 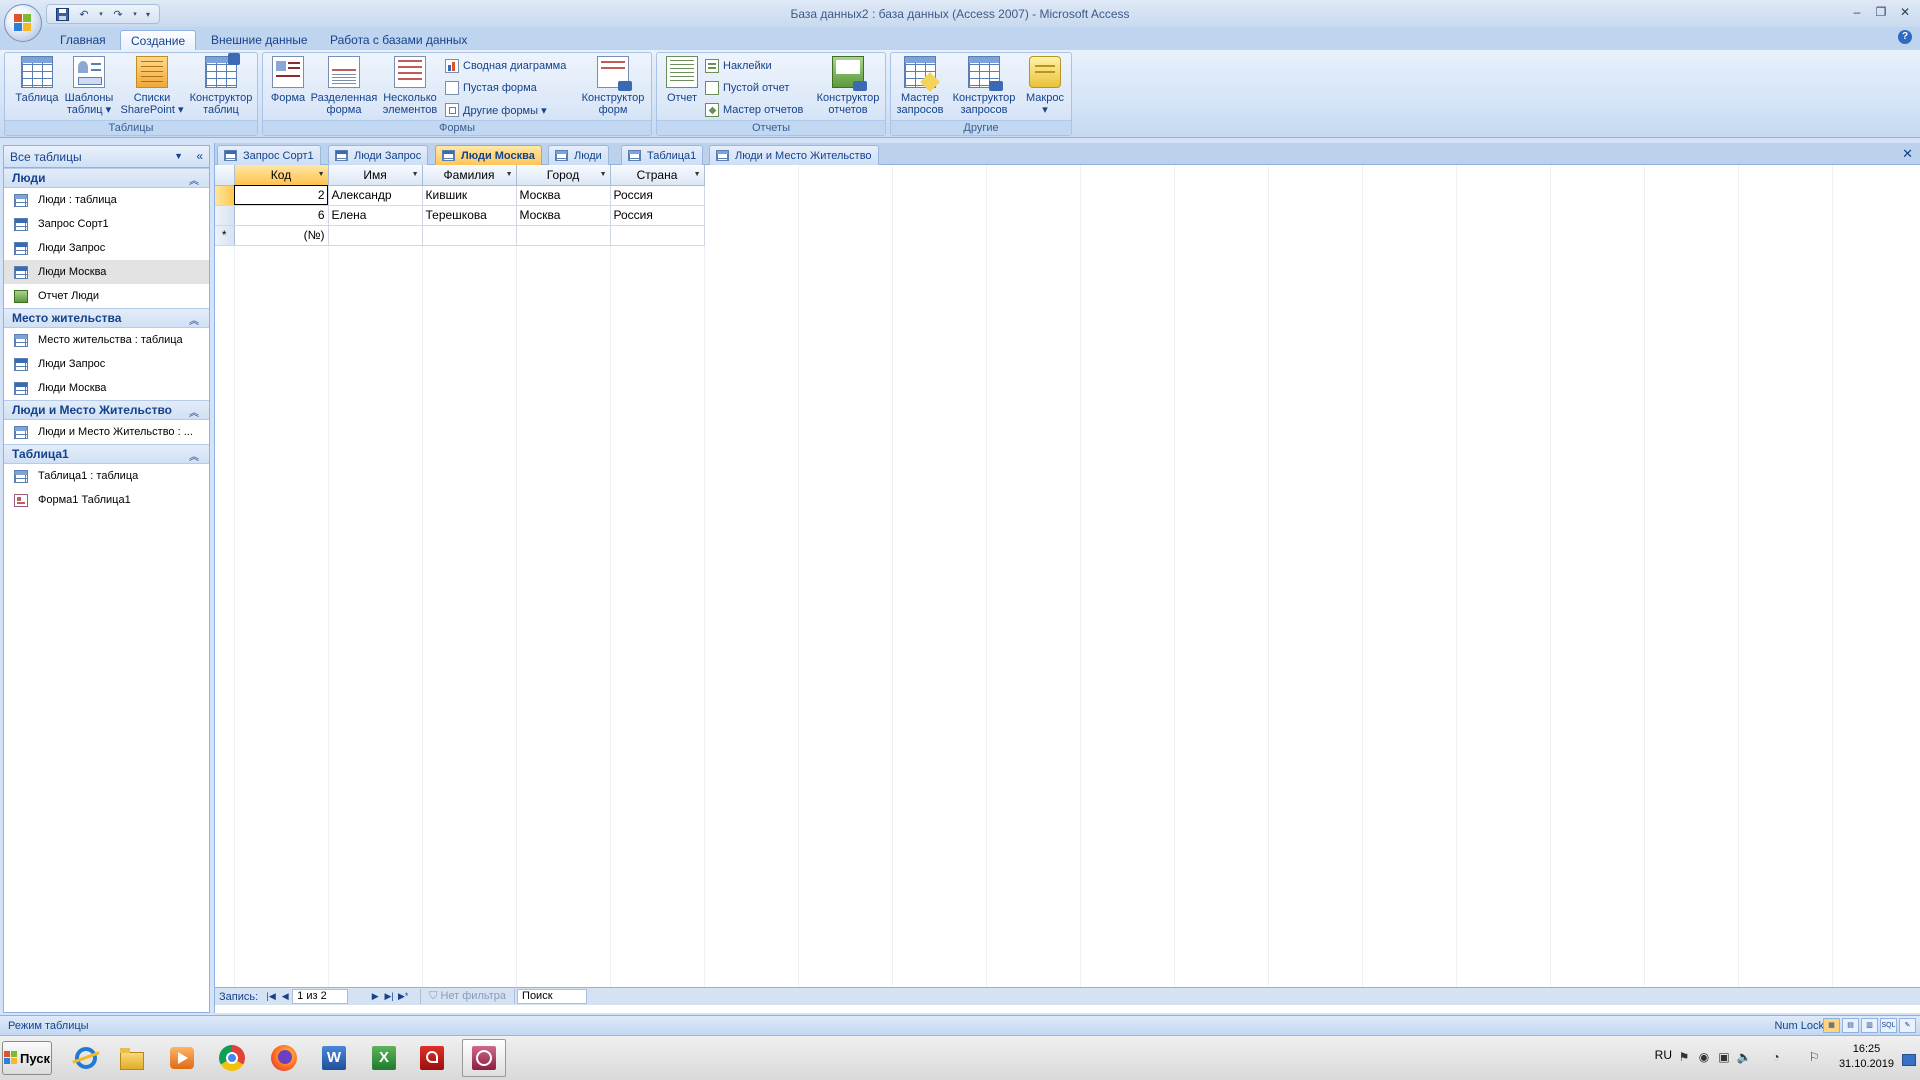 I want to click on show-desktop-icon, so click(x=1909, y=1060).